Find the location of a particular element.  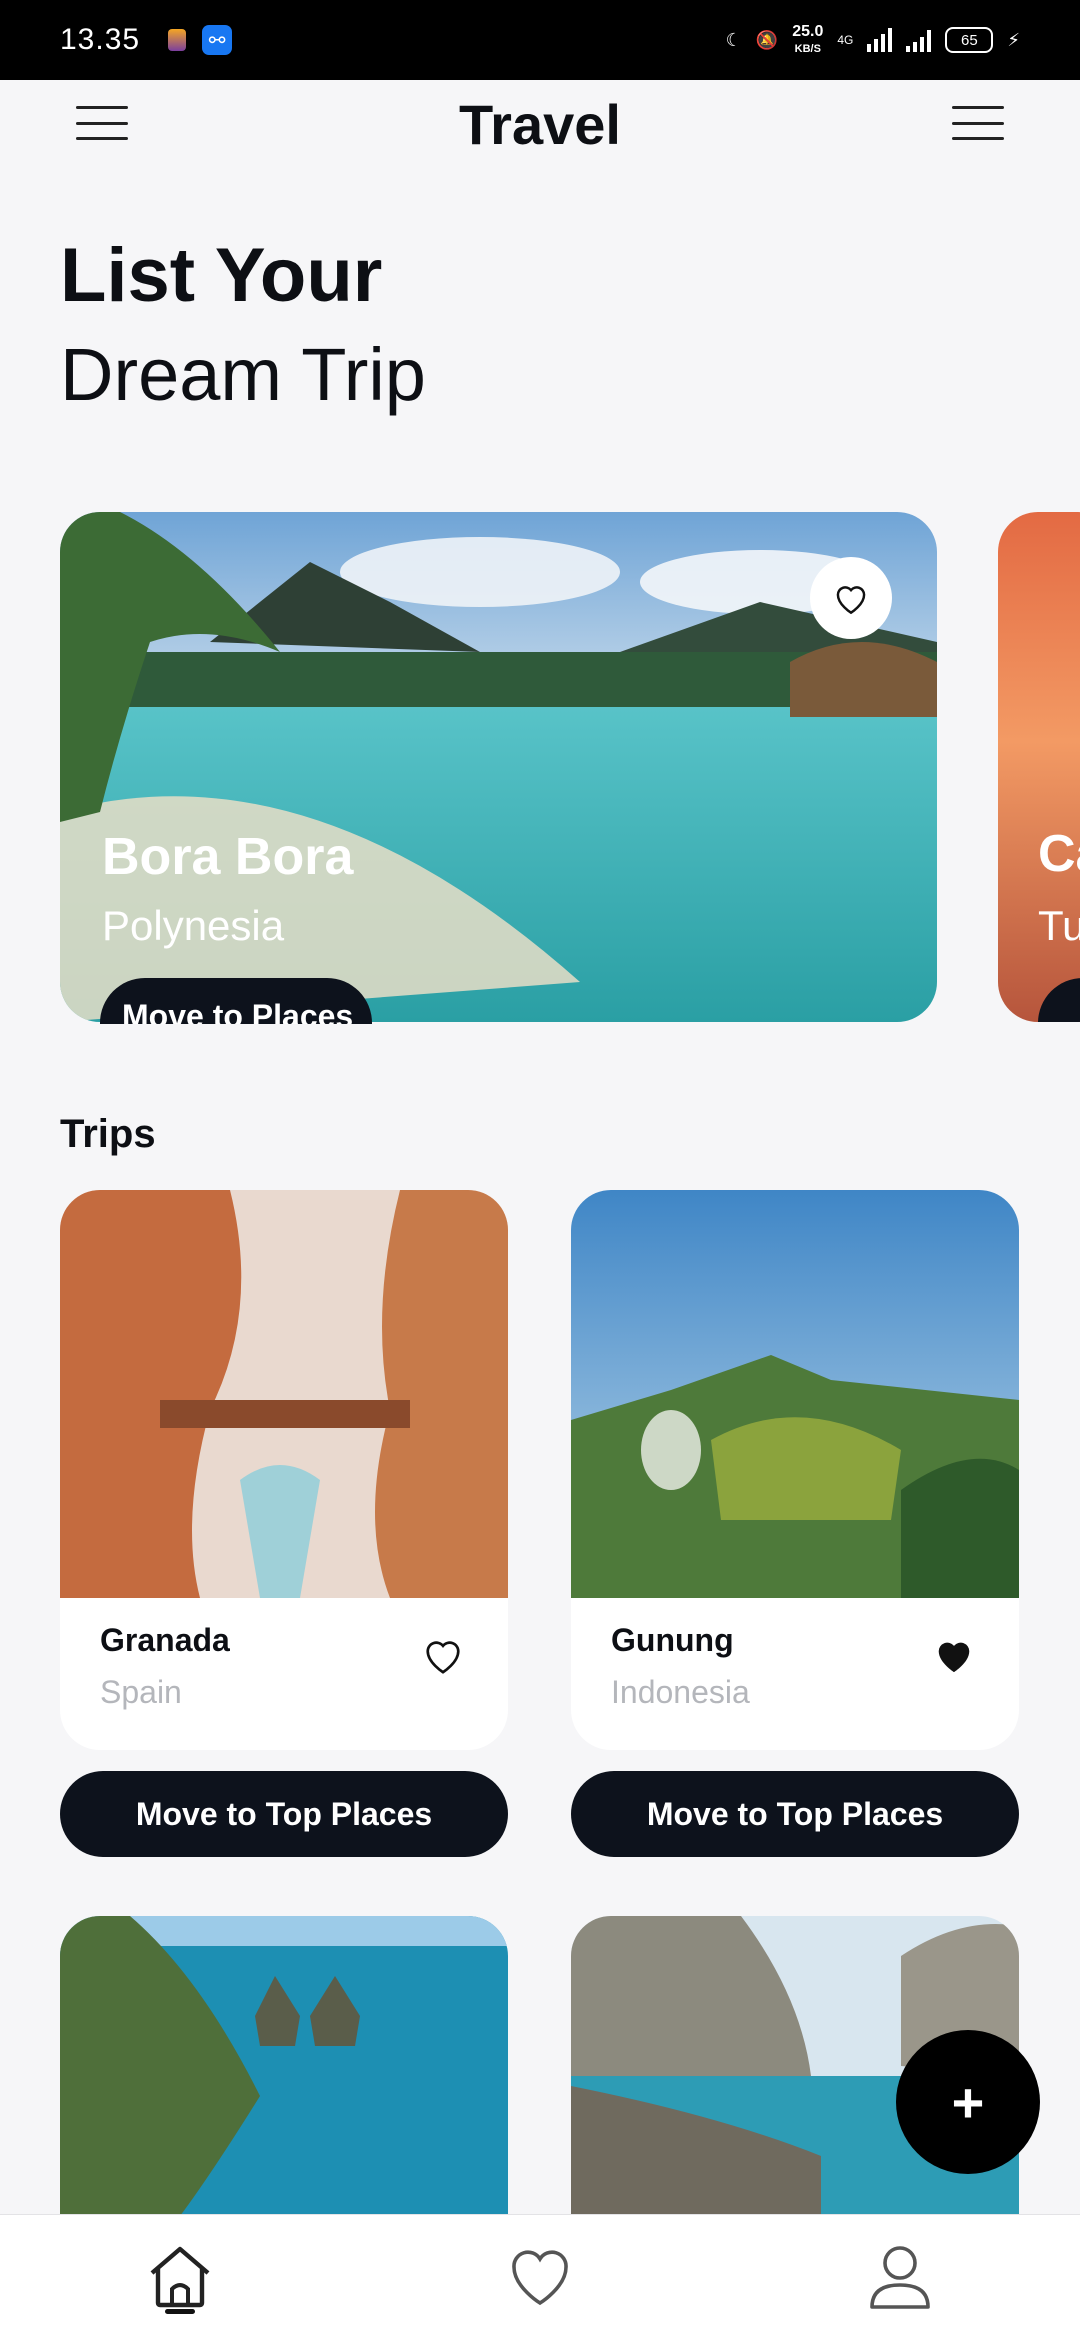

profile-icon is located at coordinates (900, 2277).